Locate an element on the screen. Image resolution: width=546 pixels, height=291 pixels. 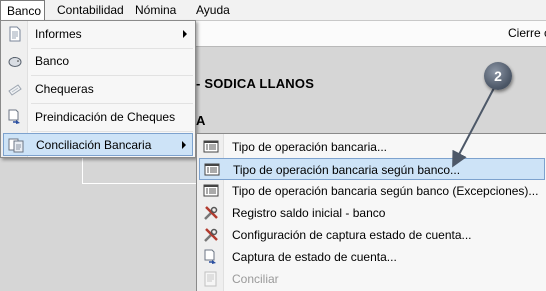
menu-banco: Banco is located at coordinates (22, 10).